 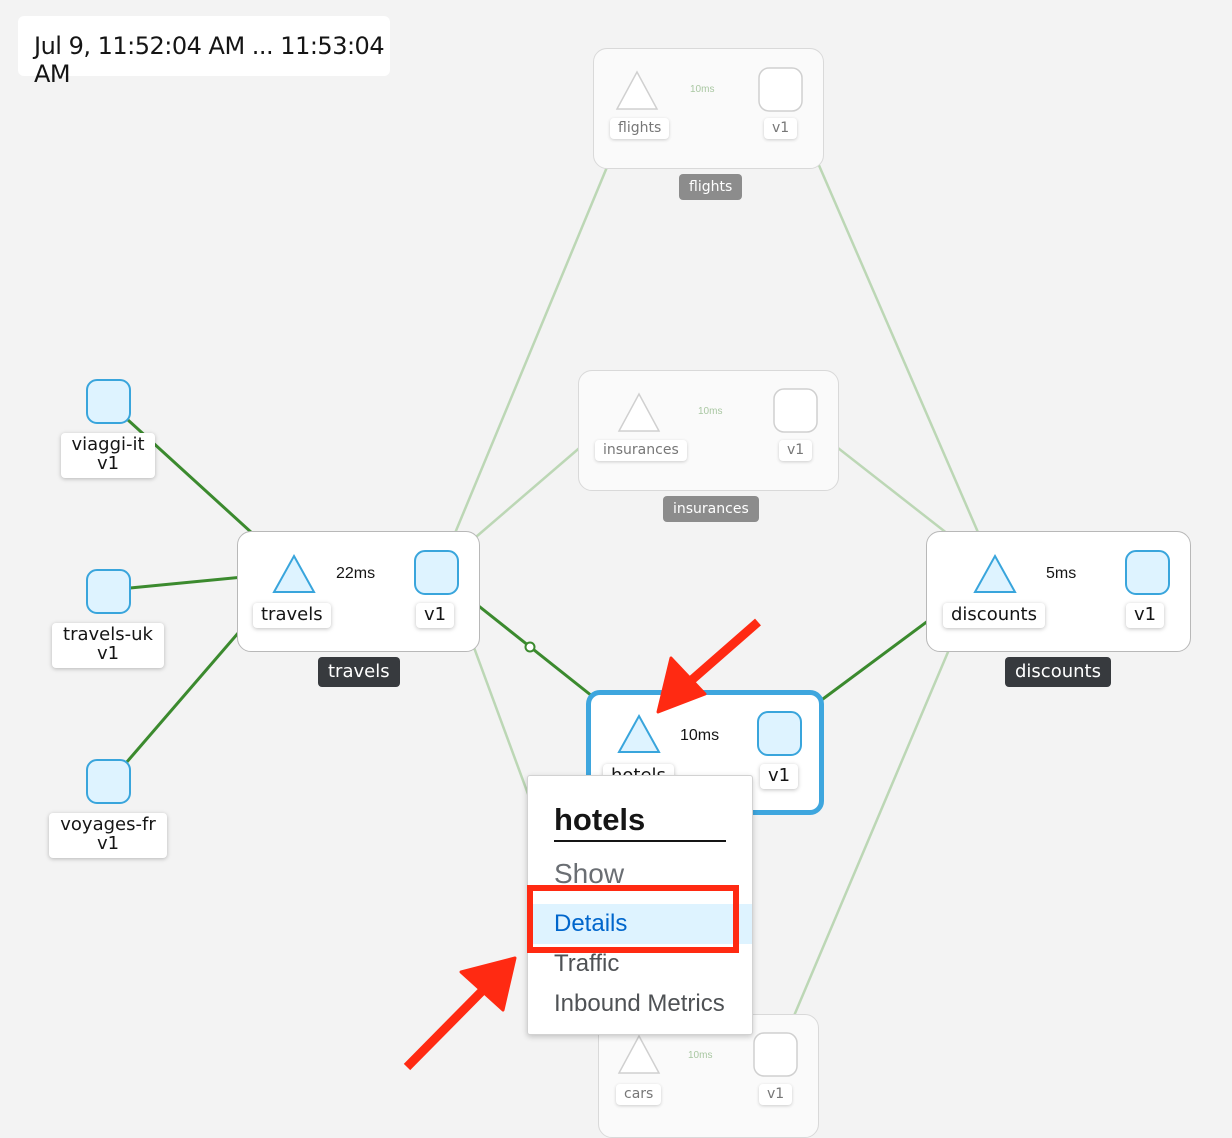 I want to click on hotels-v1-label: v1, so click(x=779, y=776).